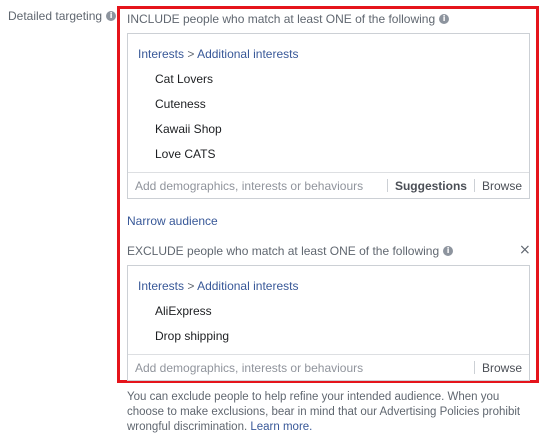 Image resolution: width=546 pixels, height=435 pixels. What do you see at coordinates (183, 311) in the screenshot?
I see `exclude-item: AliExpress` at bounding box center [183, 311].